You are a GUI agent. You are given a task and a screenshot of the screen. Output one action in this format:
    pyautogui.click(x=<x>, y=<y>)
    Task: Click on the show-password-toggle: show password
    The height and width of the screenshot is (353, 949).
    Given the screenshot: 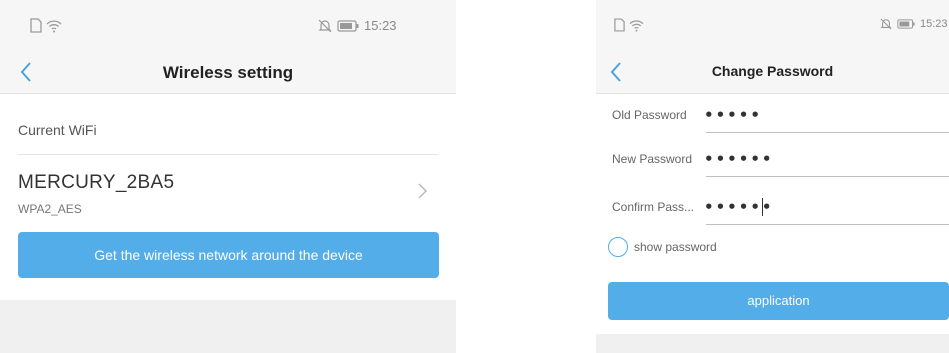 What is the action you would take?
    pyautogui.click(x=662, y=247)
    